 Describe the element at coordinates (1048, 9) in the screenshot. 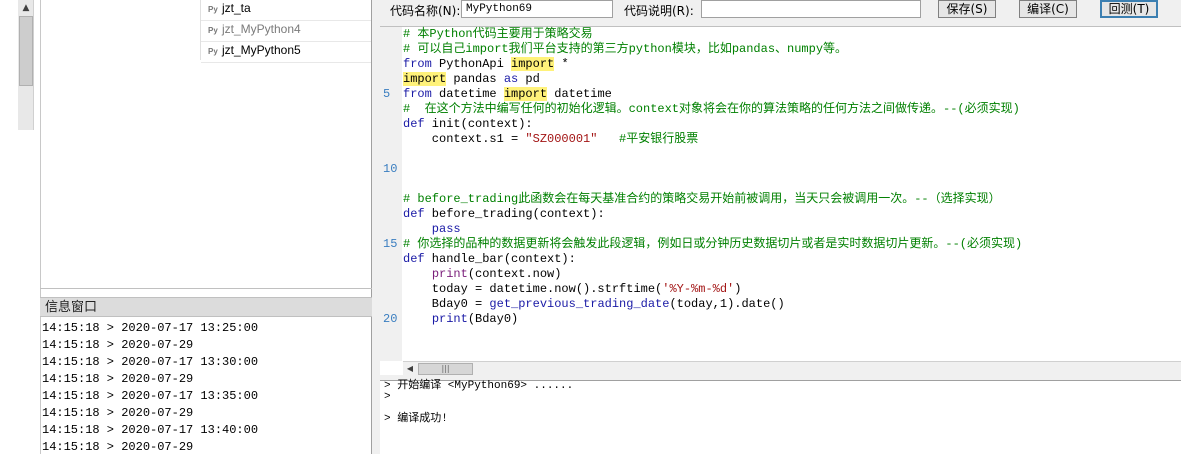

I see `compile-button: 编译(C)` at that location.